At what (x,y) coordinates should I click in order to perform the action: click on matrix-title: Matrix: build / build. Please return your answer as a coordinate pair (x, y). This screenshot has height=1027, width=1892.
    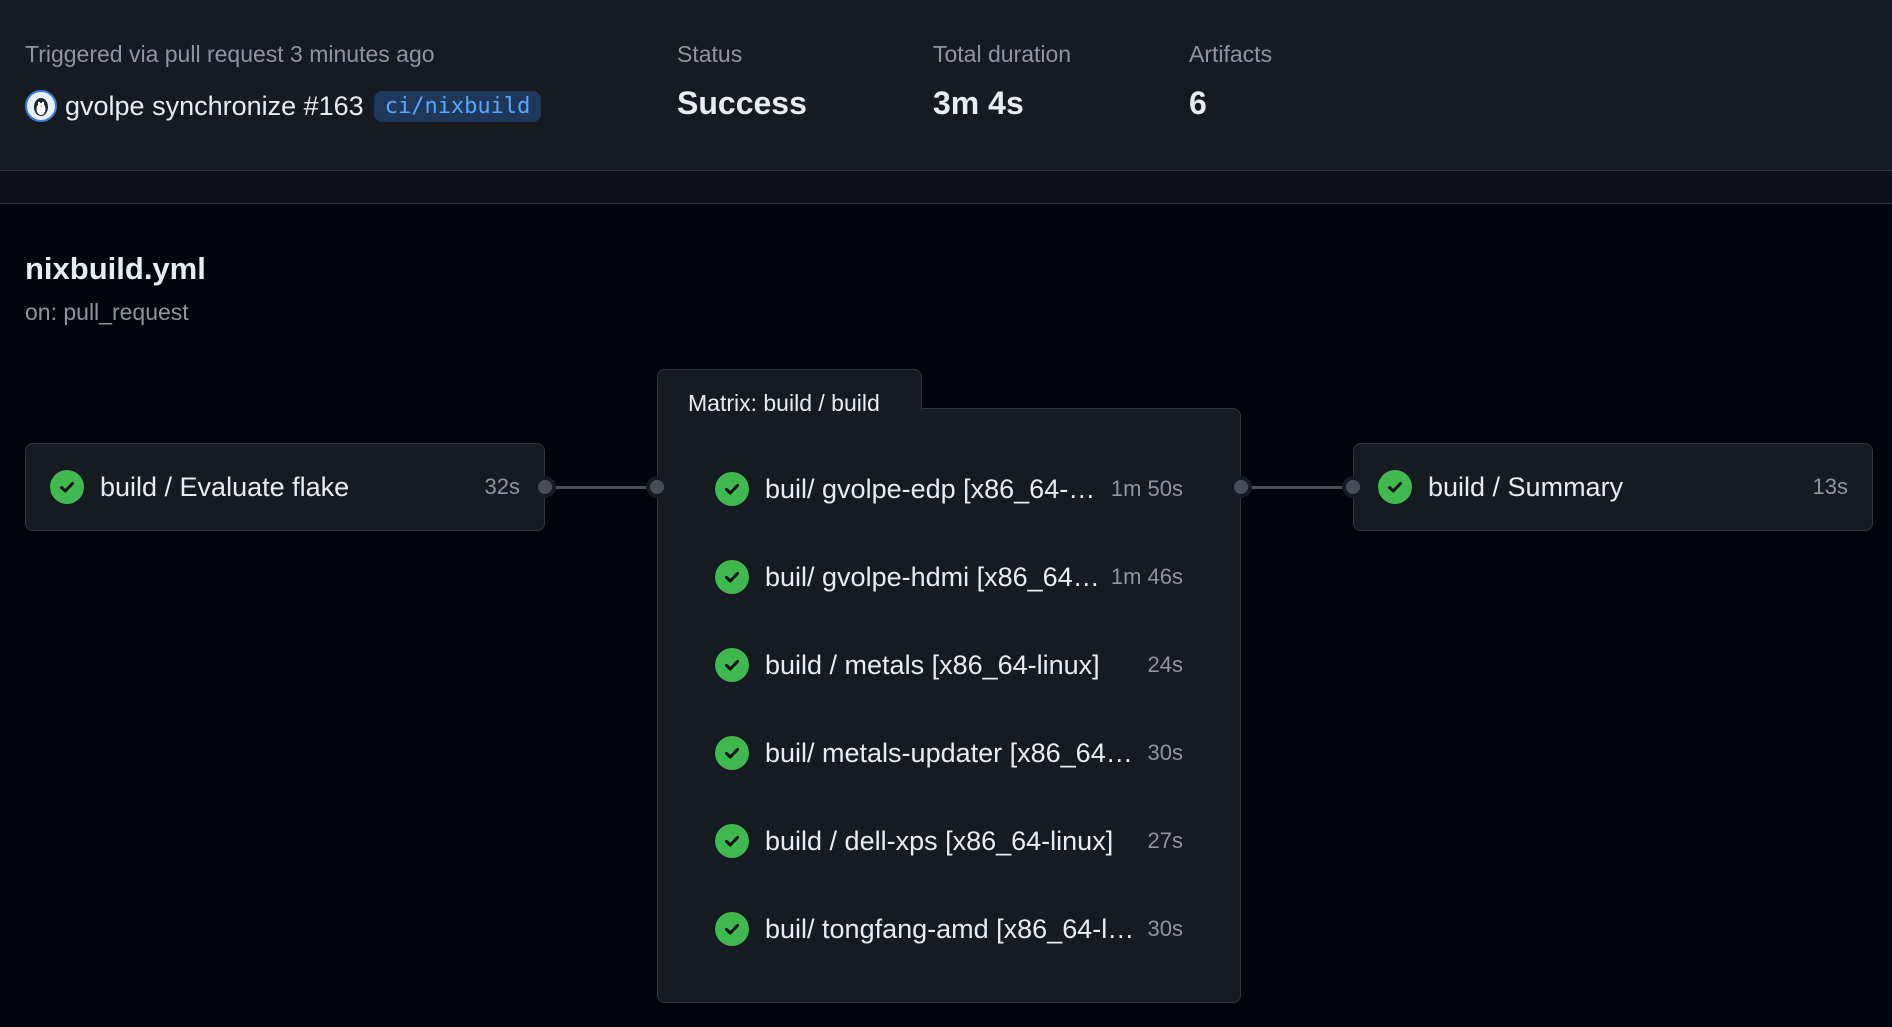
    Looking at the image, I should click on (784, 403).